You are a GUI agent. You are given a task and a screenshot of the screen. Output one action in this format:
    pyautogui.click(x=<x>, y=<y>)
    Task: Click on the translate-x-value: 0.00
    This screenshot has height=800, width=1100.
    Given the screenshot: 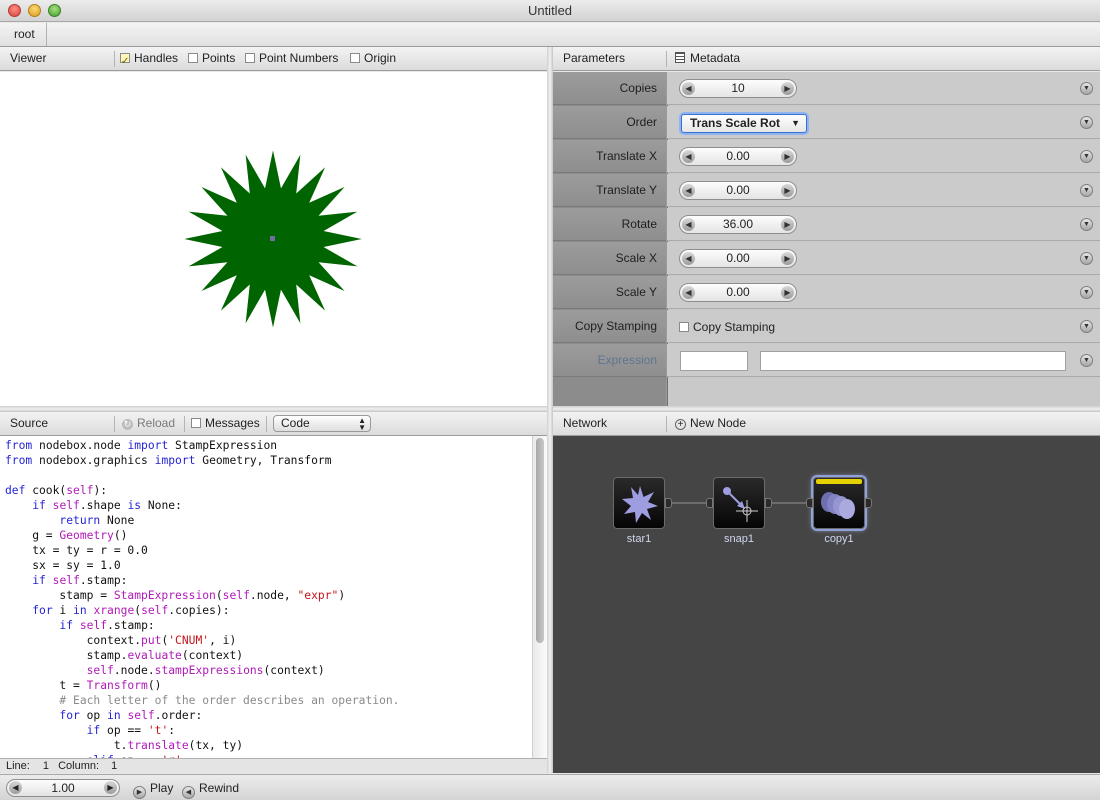 What is the action you would take?
    pyautogui.click(x=738, y=156)
    